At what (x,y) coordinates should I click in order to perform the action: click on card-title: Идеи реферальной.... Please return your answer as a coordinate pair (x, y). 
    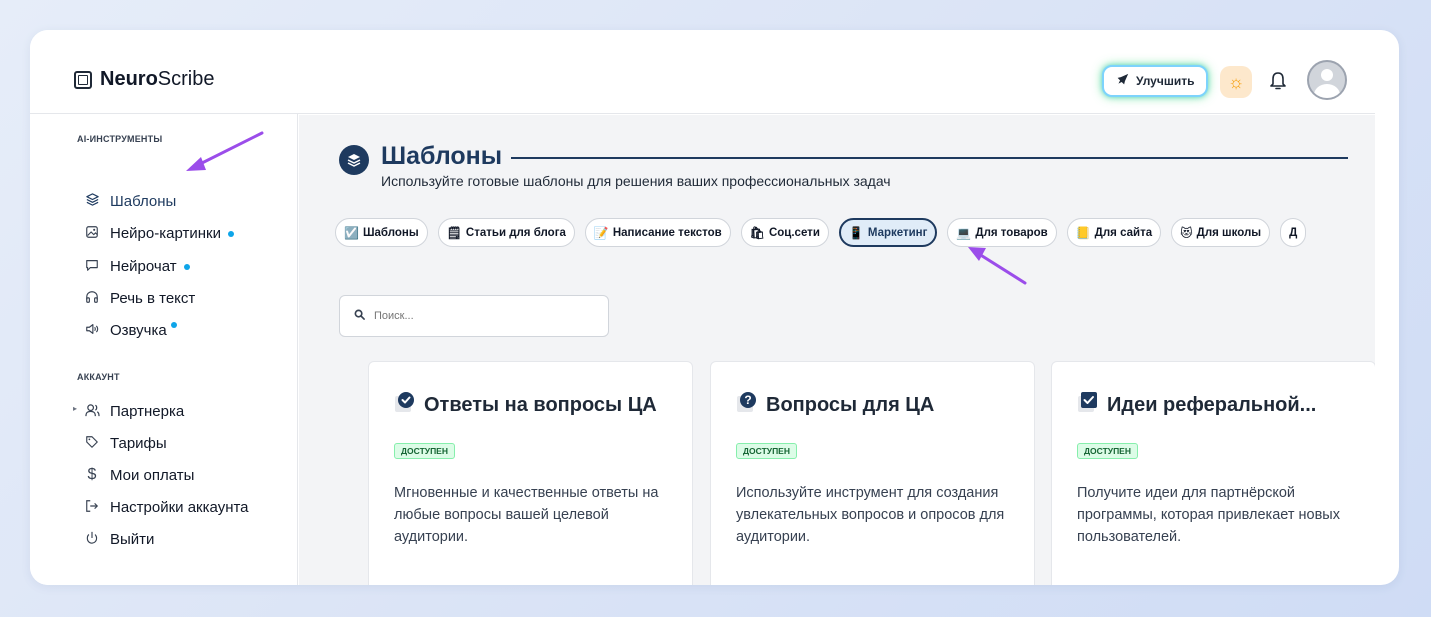
    Looking at the image, I should click on (1197, 404).